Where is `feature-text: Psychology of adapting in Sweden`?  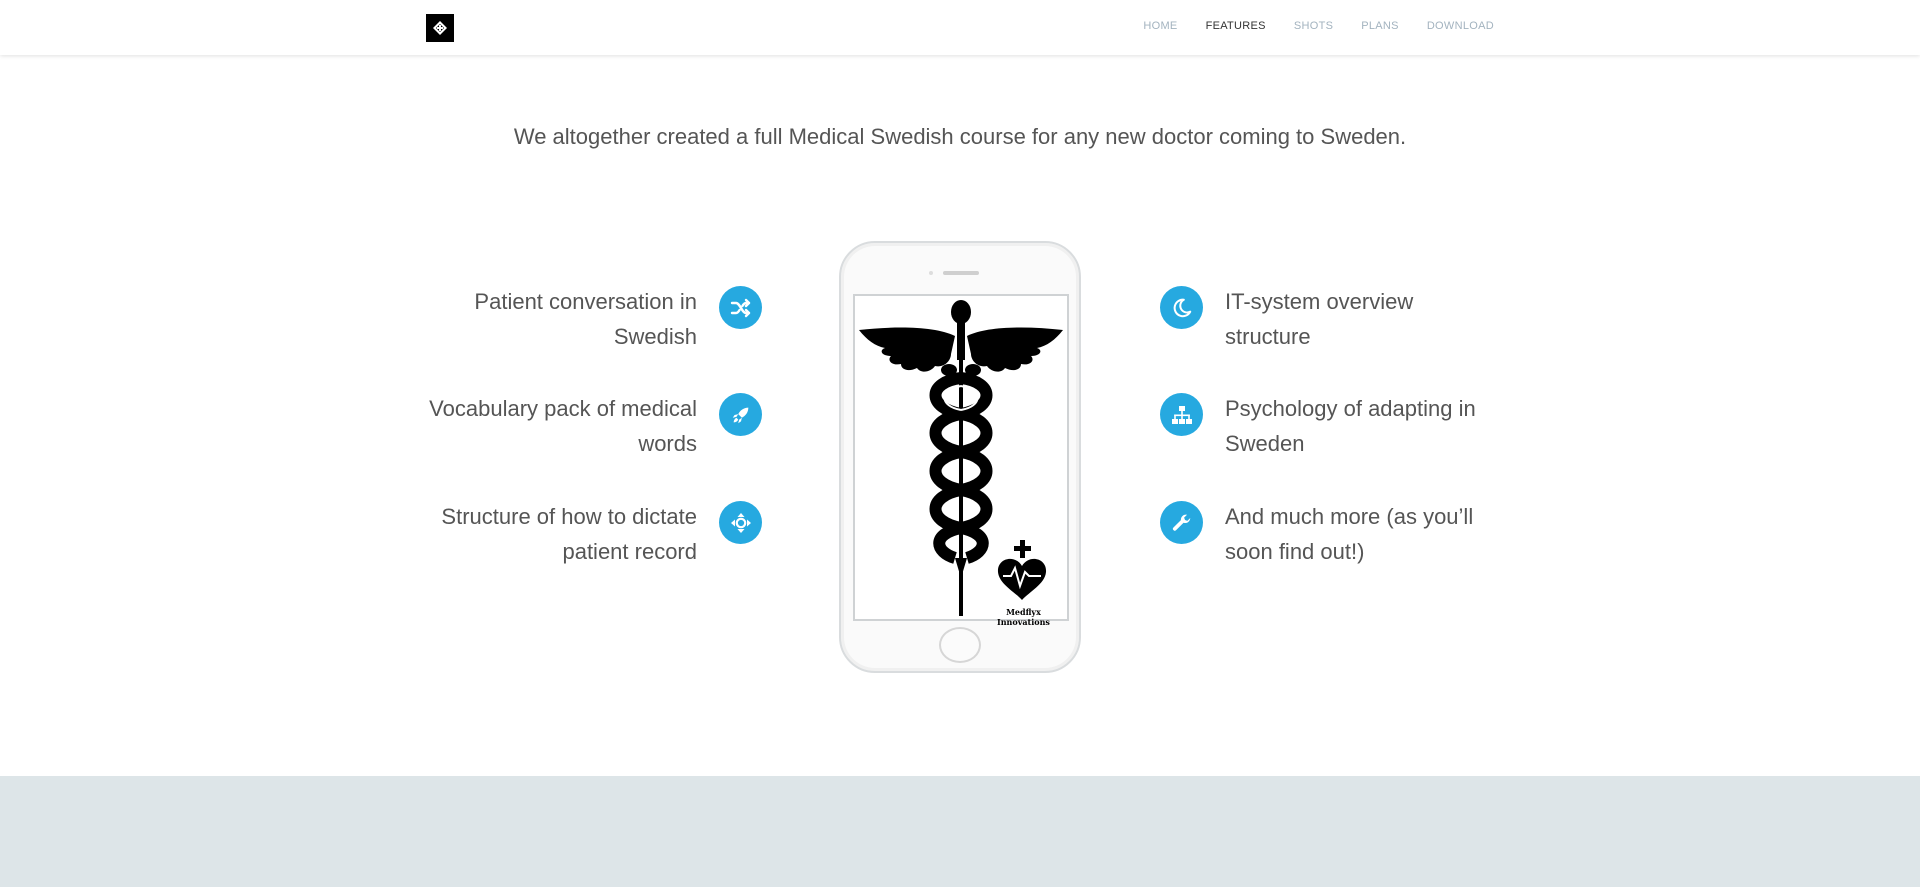
feature-text: Psychology of adapting in Sweden is located at coordinates (1350, 426).